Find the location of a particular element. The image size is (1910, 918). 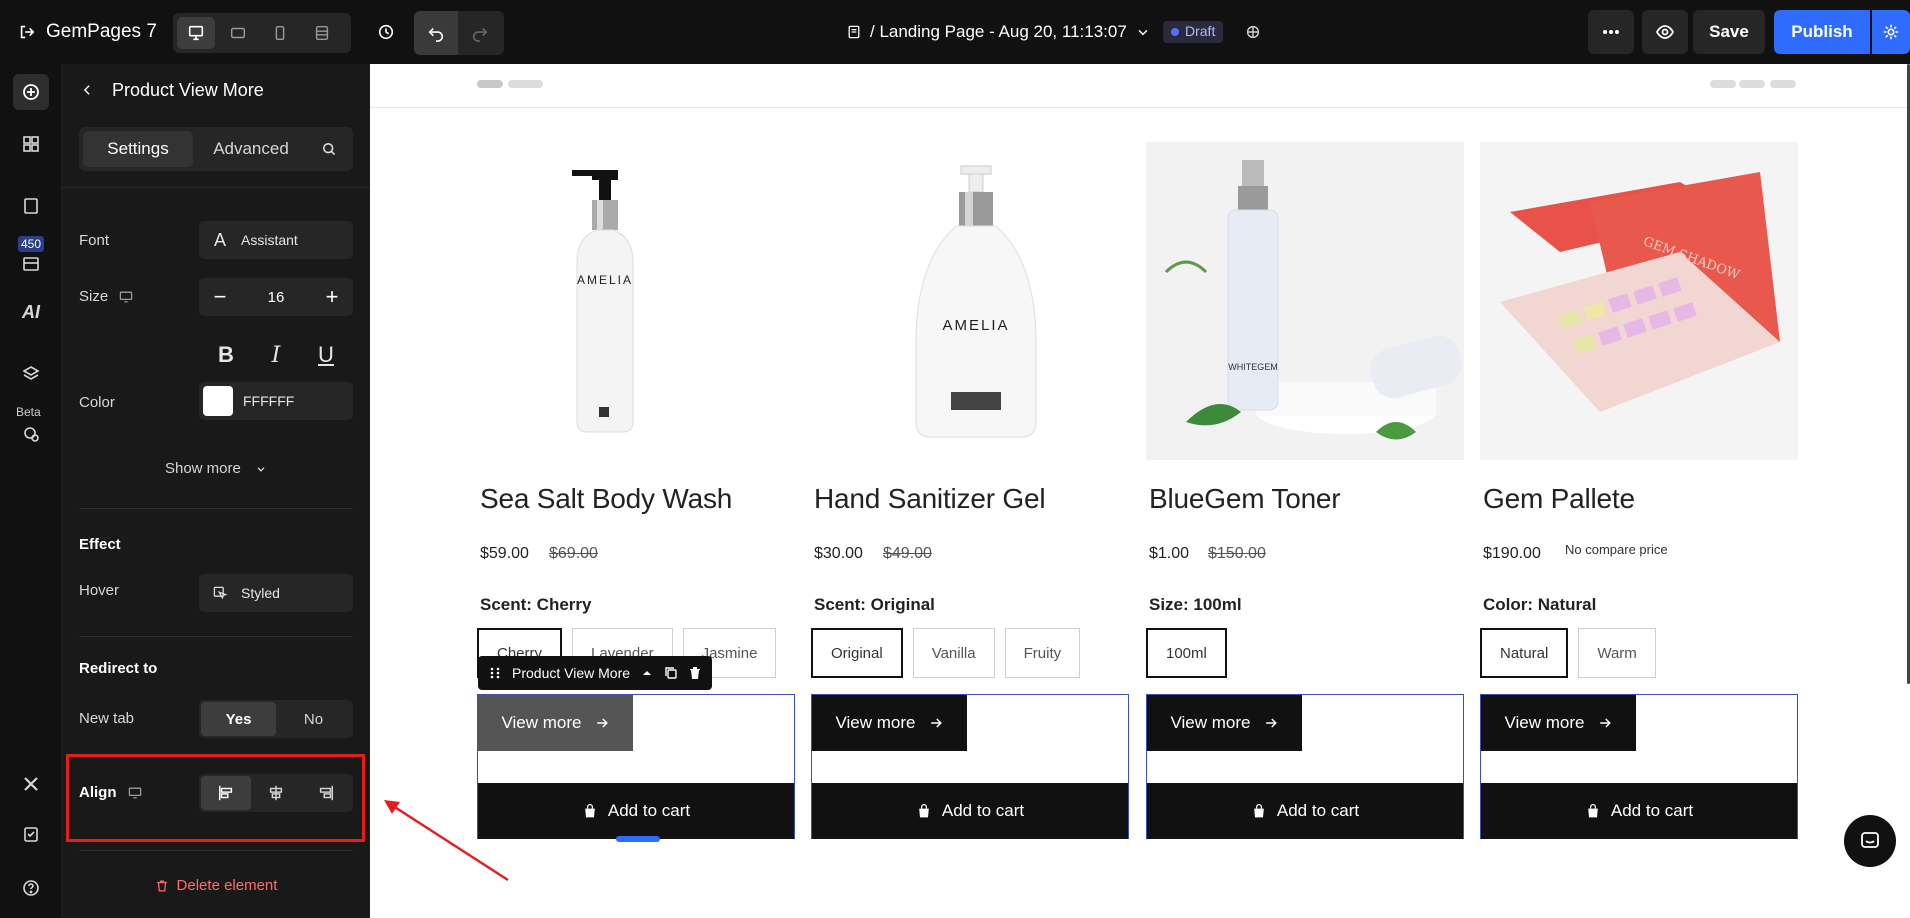

help-button is located at coordinates (31, 888).